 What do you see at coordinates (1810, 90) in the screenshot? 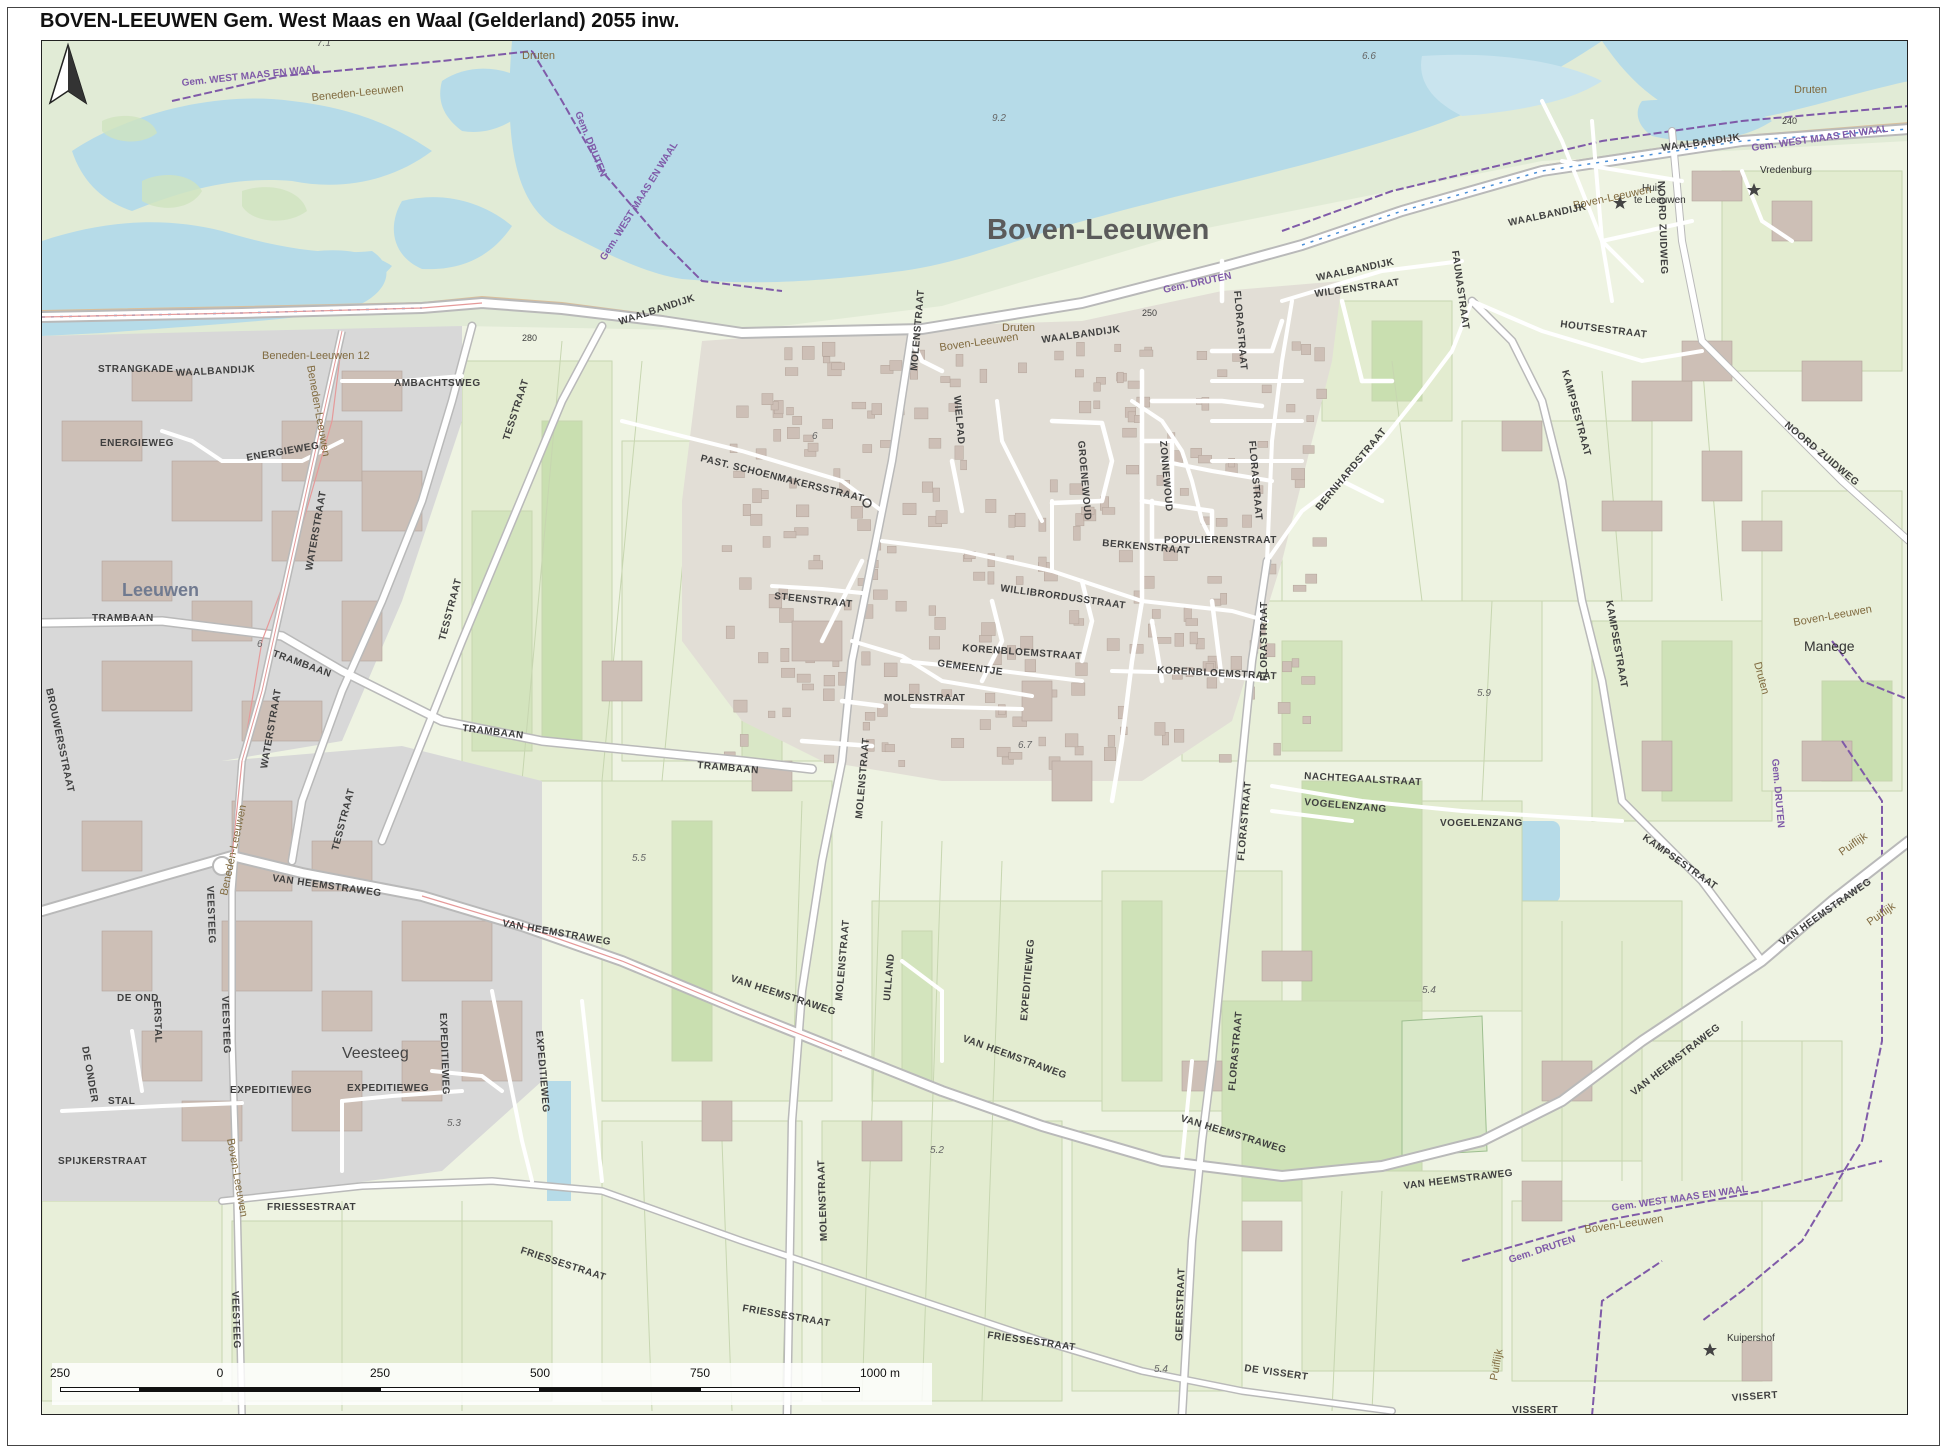
I see `locality-label-druten: Druten` at bounding box center [1810, 90].